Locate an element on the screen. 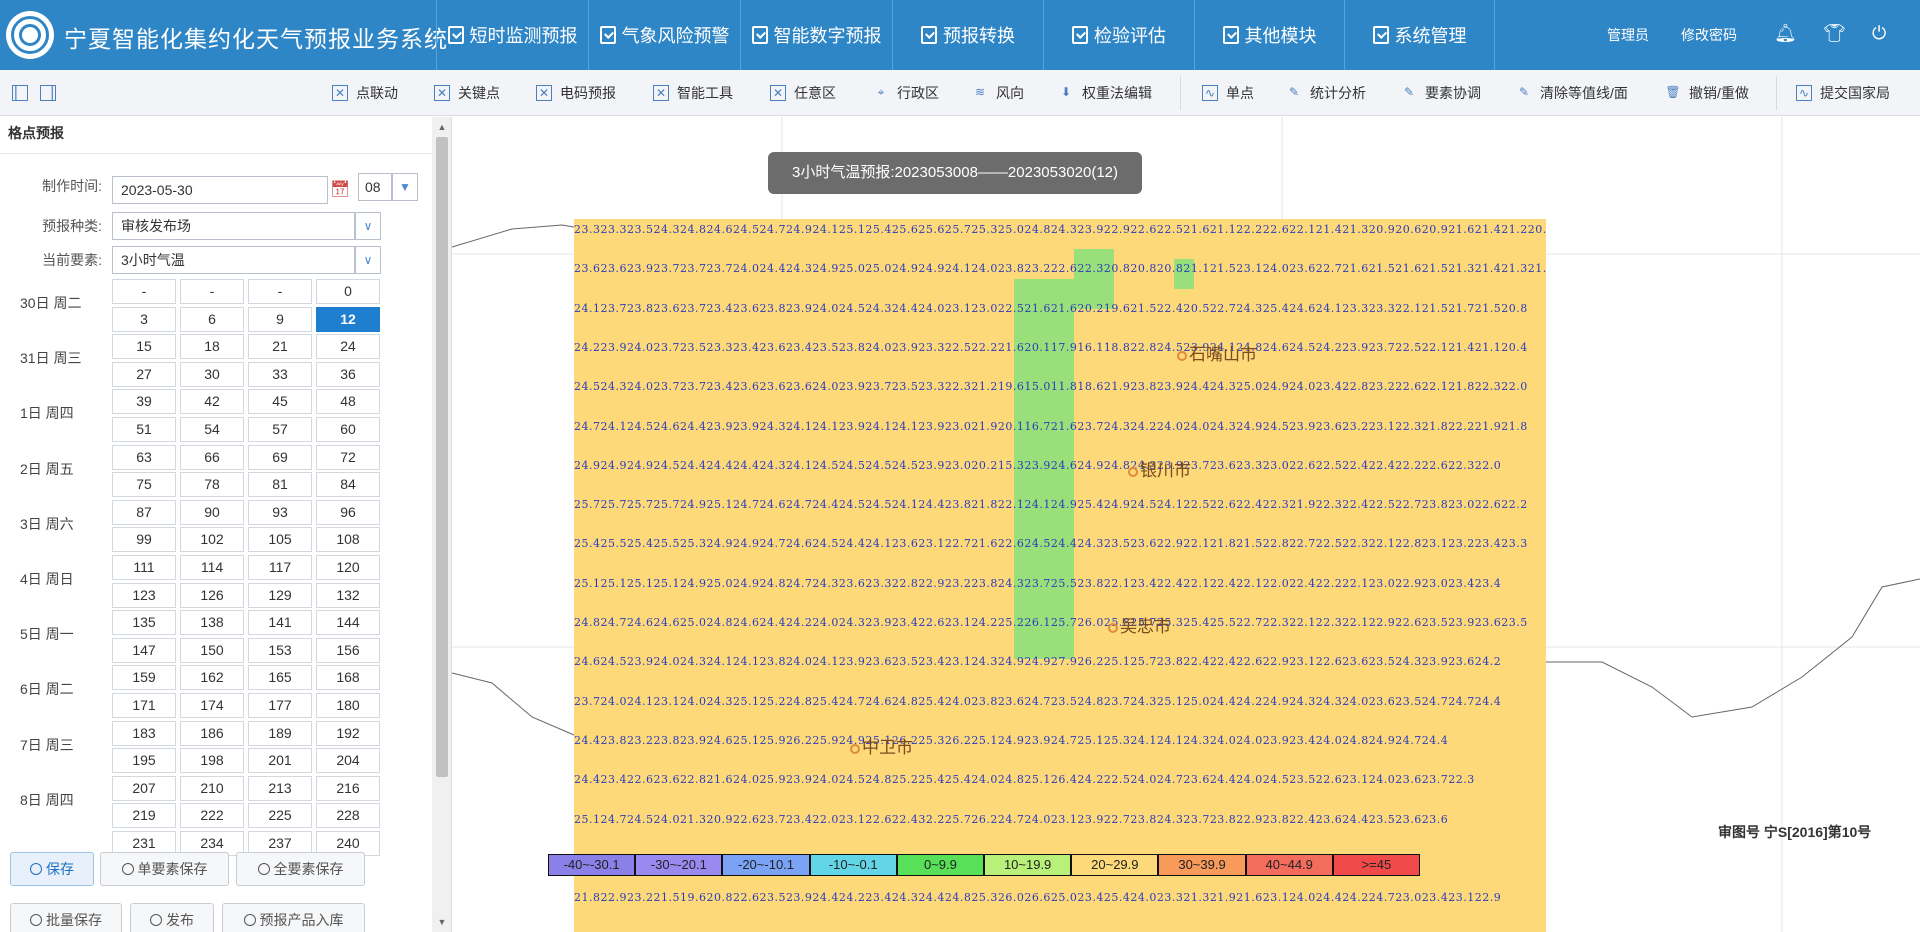 Image resolution: width=1920 pixels, height=932 pixels. forecast-hour-cell: 204 is located at coordinates (348, 761).